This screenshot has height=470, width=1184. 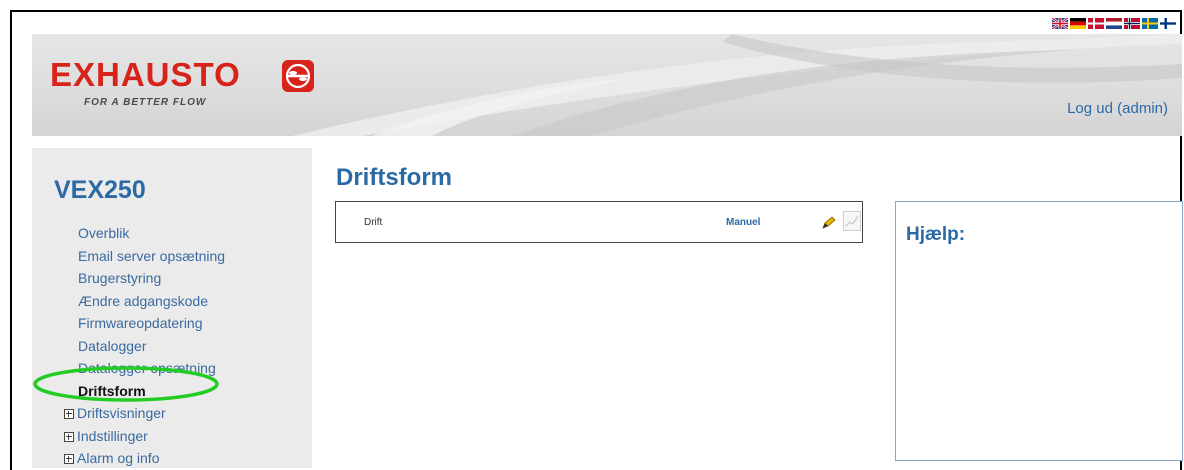 I want to click on logout-link: Log ud (admin), so click(x=1117, y=108).